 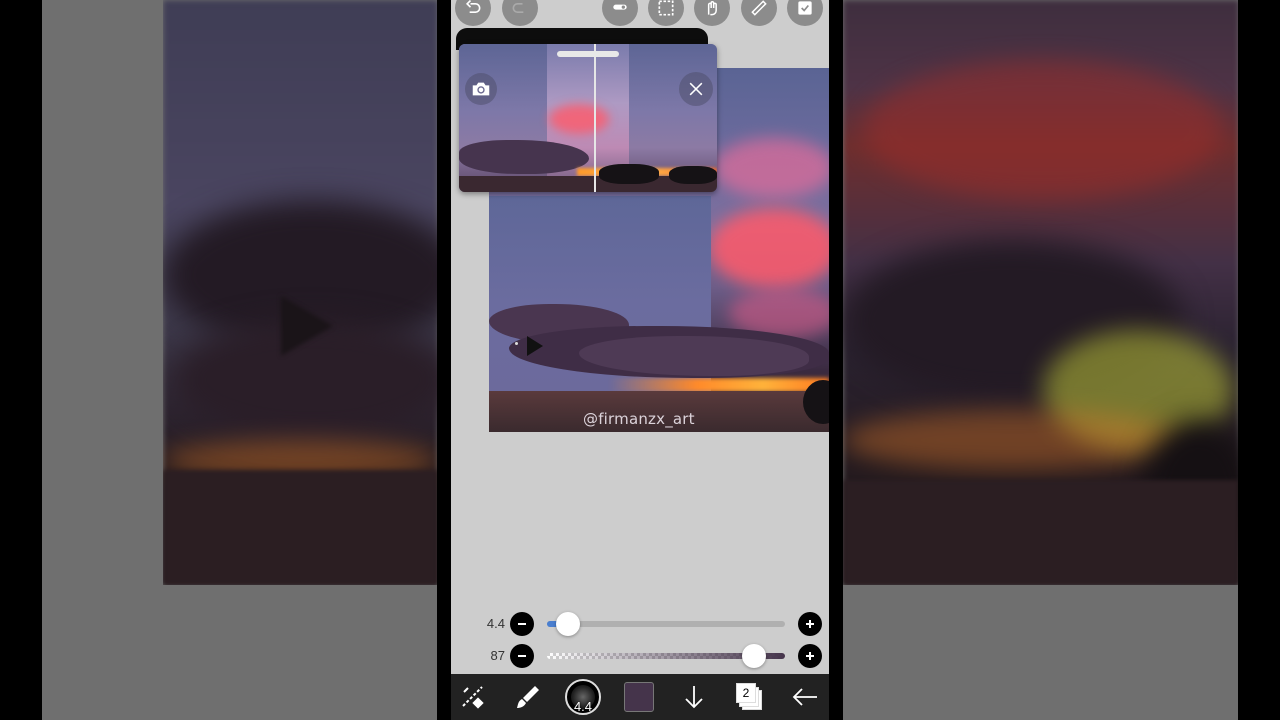 I want to click on color-picker-button, so click(x=639, y=697).